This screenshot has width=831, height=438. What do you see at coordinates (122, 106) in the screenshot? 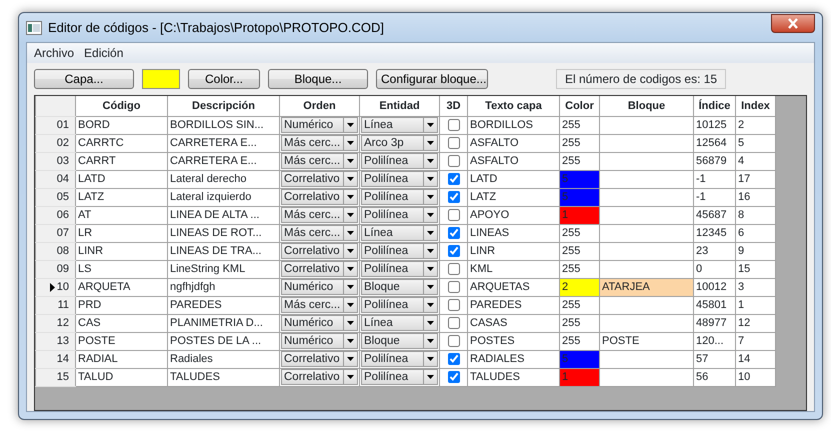
I see `column-header: Código` at bounding box center [122, 106].